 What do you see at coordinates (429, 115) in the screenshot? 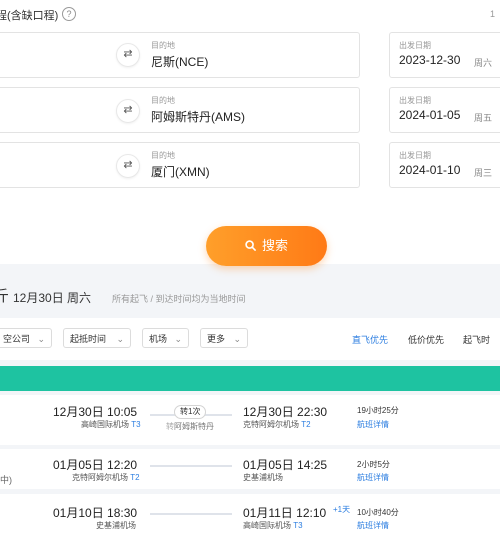
I see `departure-date-value: 2024-01-05` at bounding box center [429, 115].